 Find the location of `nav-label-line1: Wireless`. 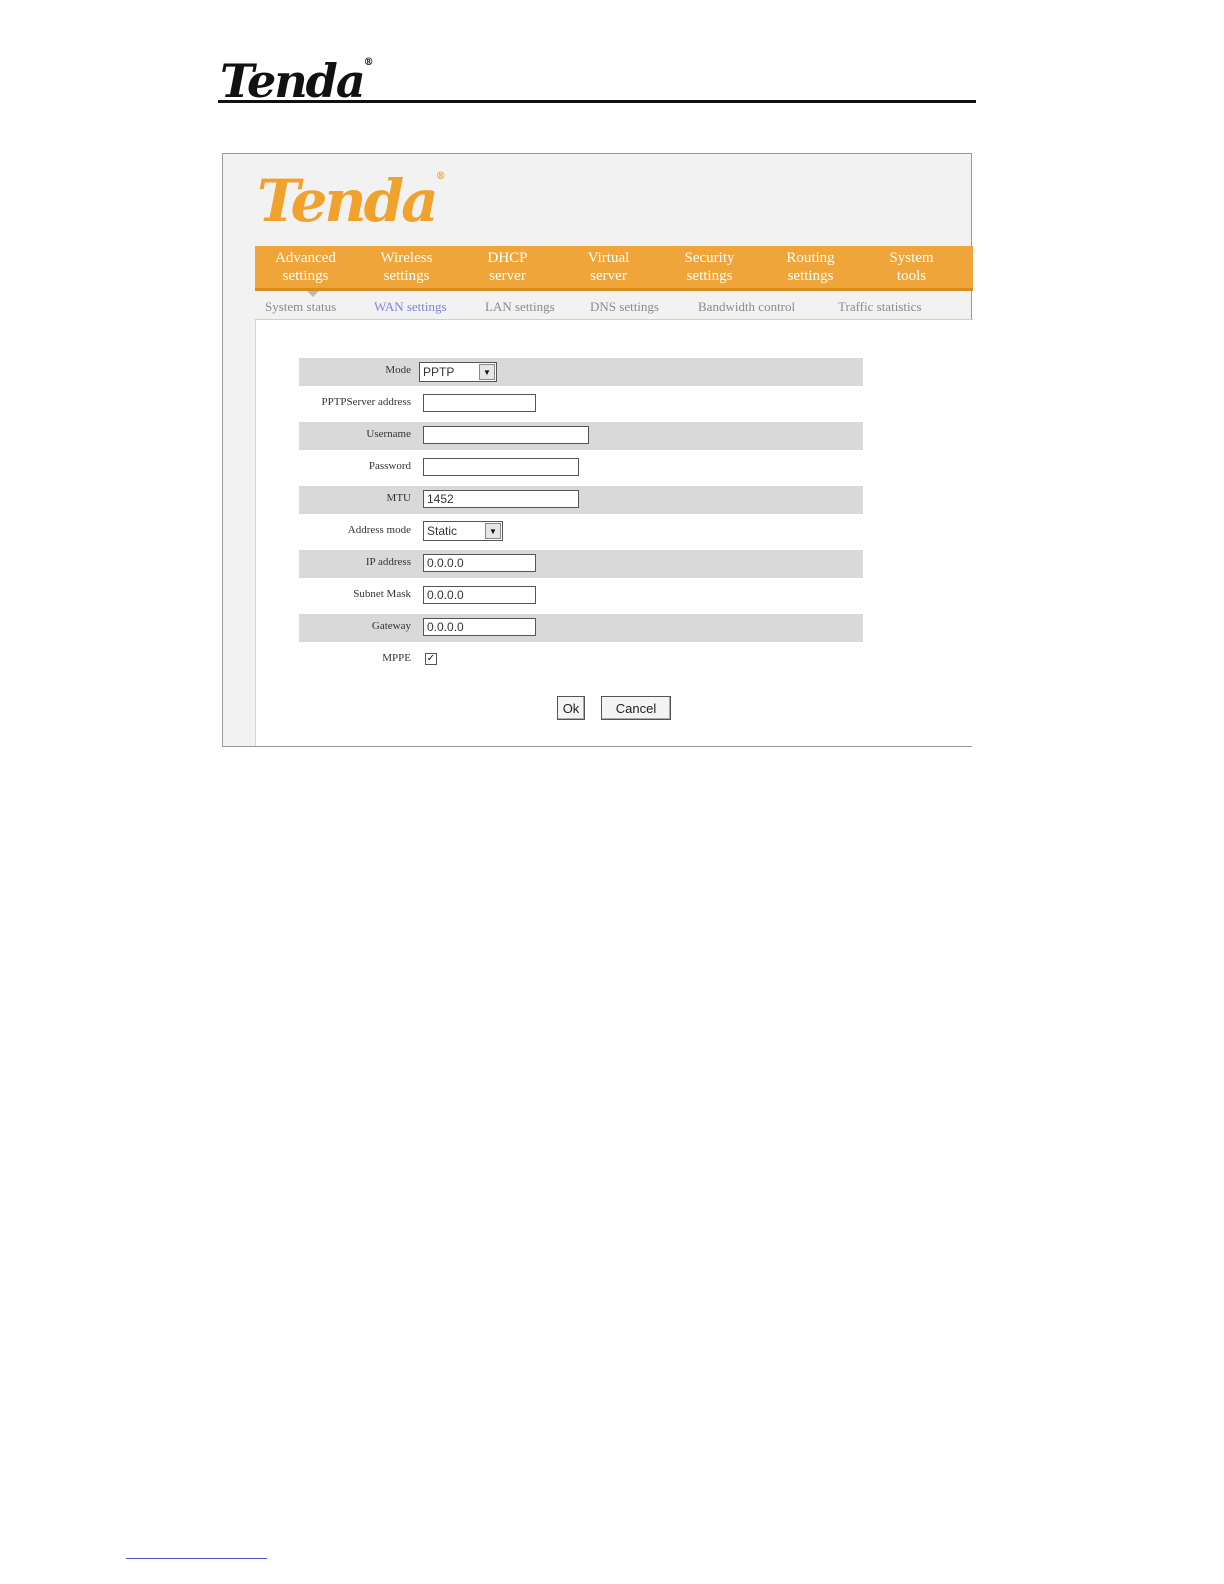

nav-label-line1: Wireless is located at coordinates (406, 258).